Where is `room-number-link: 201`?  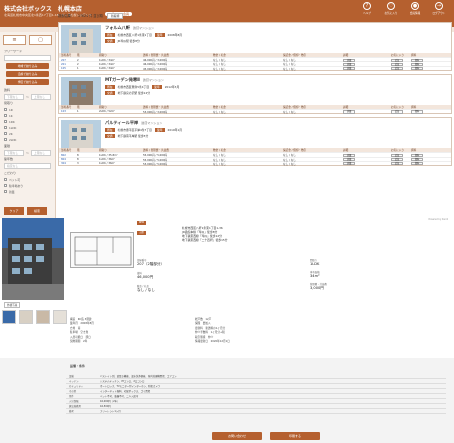 room-number-link: 201 is located at coordinates (69, 64).